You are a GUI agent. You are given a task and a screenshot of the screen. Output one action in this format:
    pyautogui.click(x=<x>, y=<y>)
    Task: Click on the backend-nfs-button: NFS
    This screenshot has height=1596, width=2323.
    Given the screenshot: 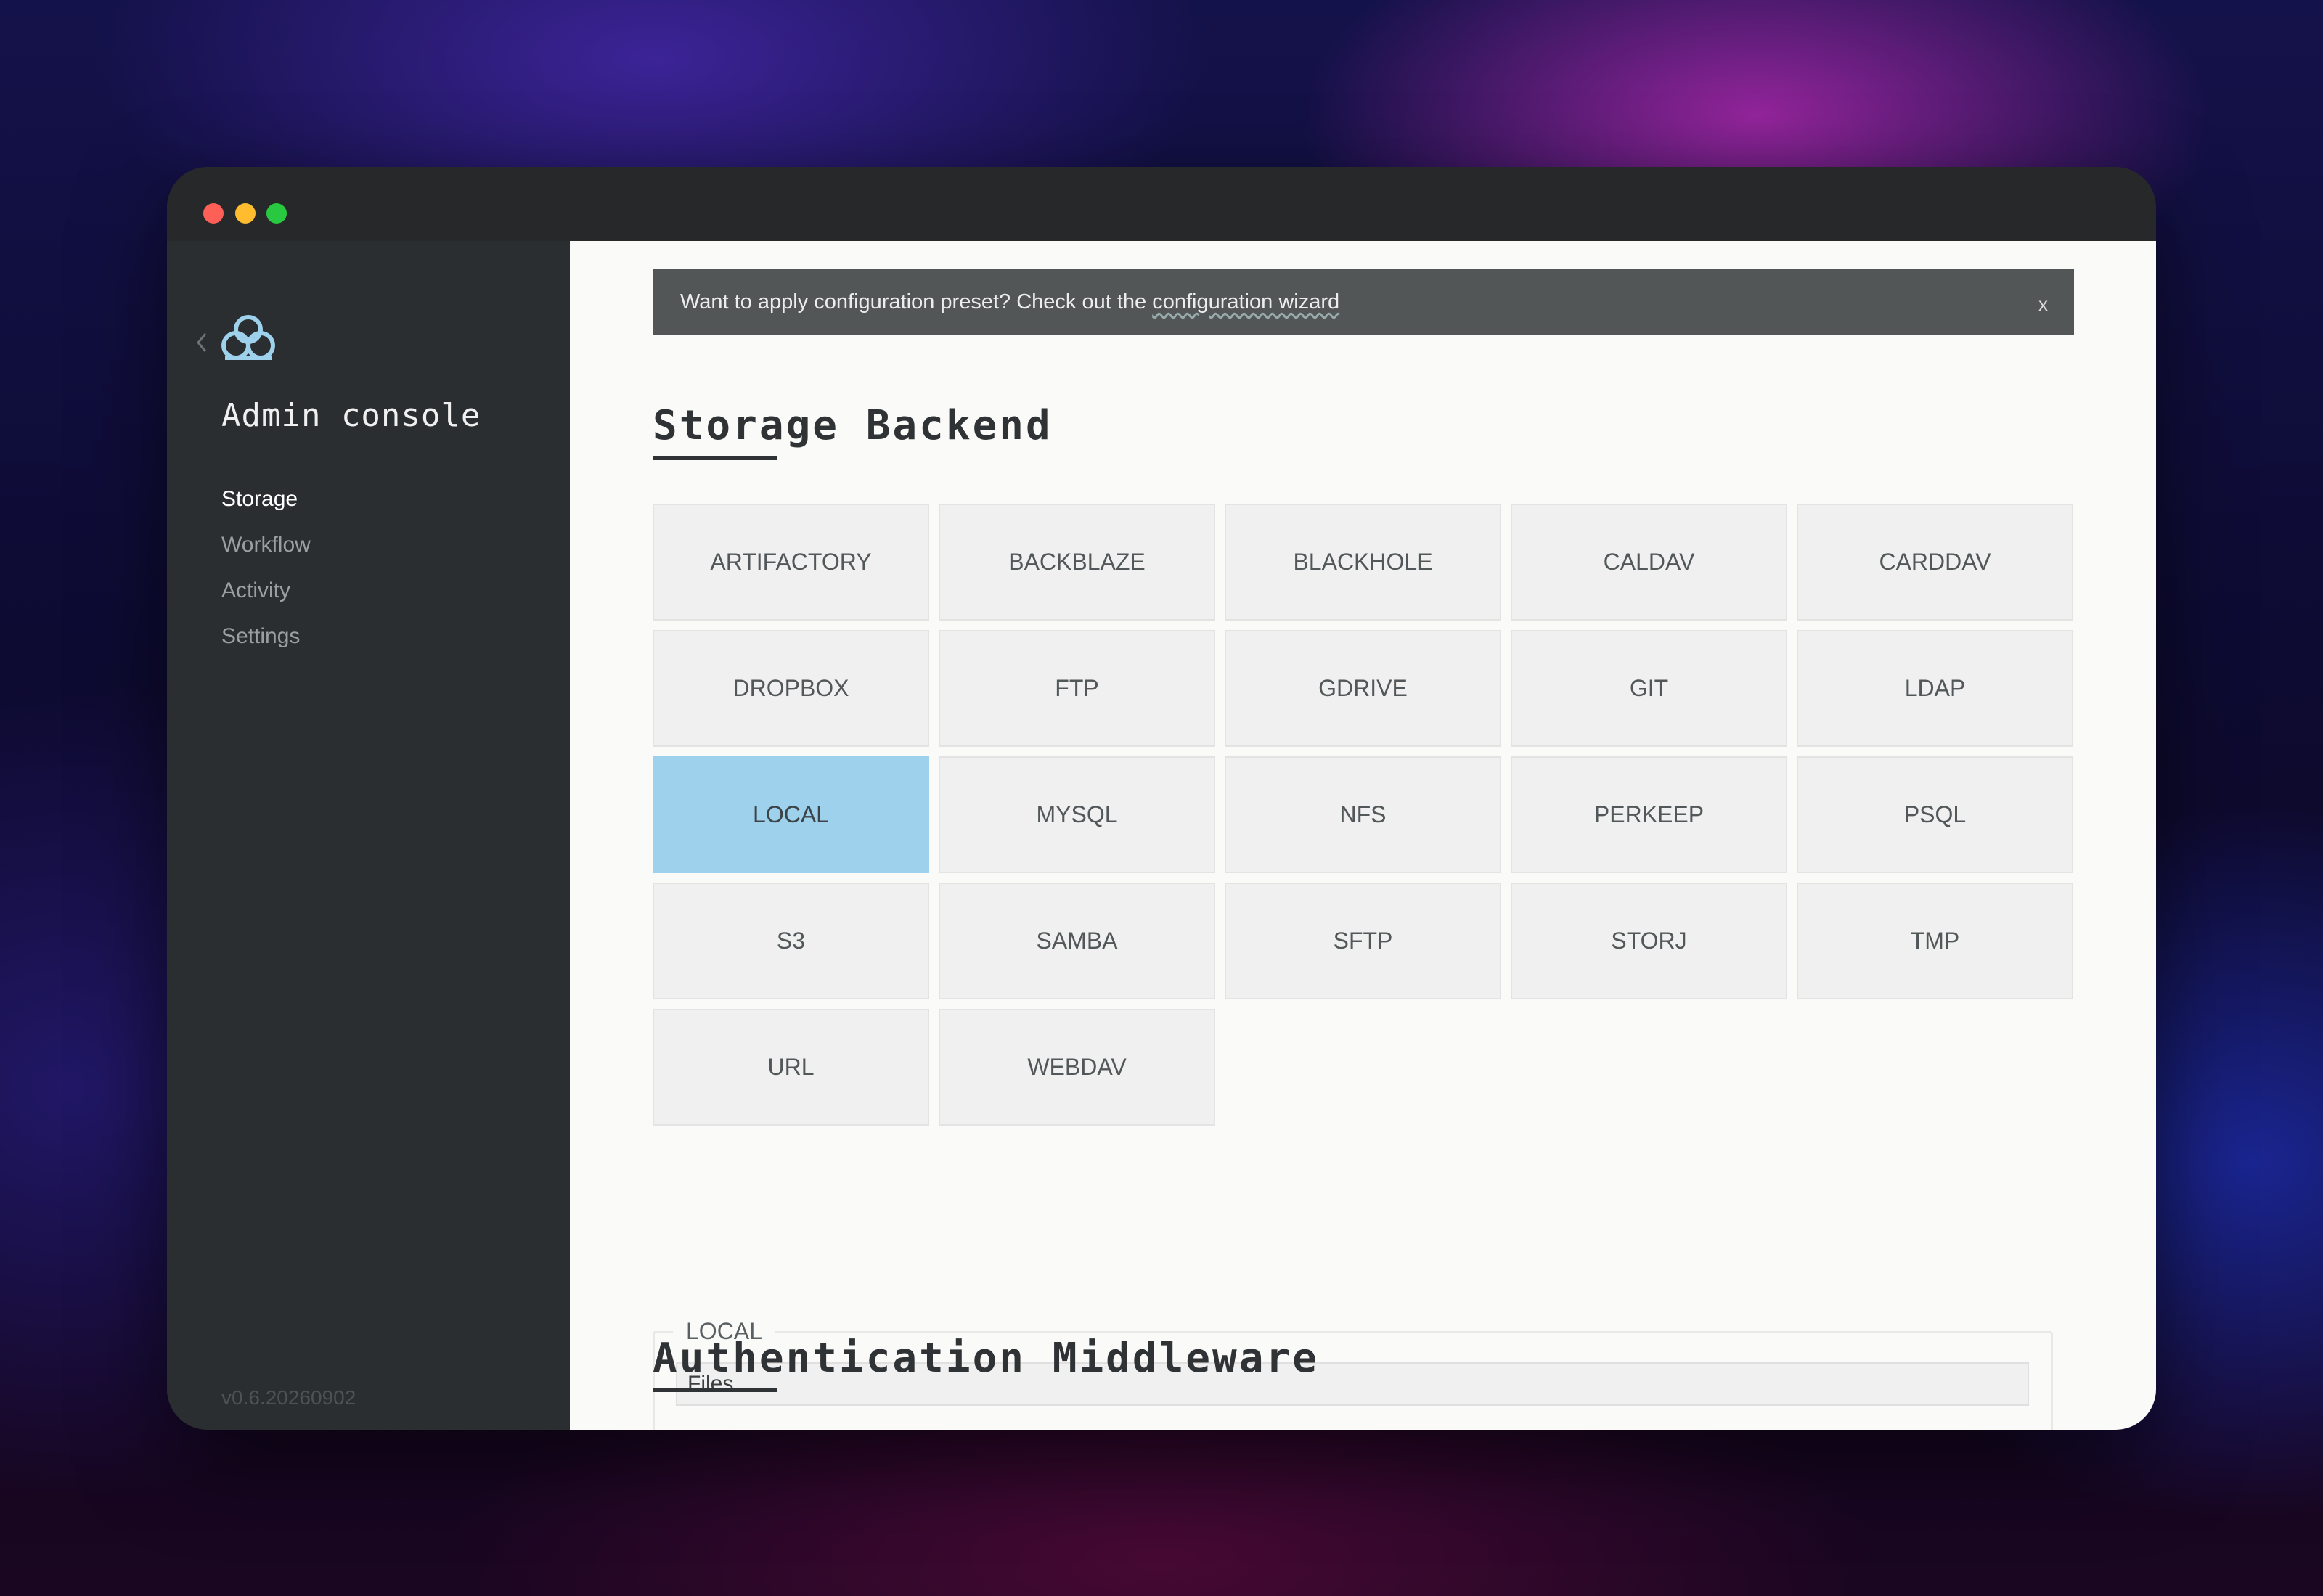 What is the action you would take?
    pyautogui.click(x=1363, y=814)
    